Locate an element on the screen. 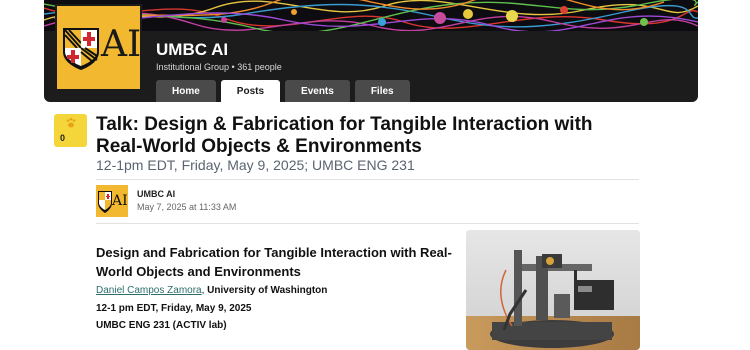  event-date: 12-1 pm EDT, Friday, May 9, 2025 is located at coordinates (174, 308).